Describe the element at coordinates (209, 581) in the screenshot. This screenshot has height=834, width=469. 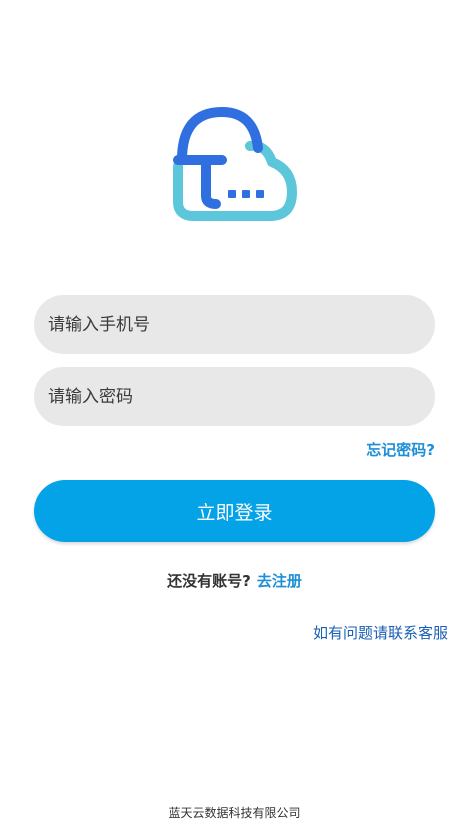
I see `register-prompt: 还没有账号?` at that location.